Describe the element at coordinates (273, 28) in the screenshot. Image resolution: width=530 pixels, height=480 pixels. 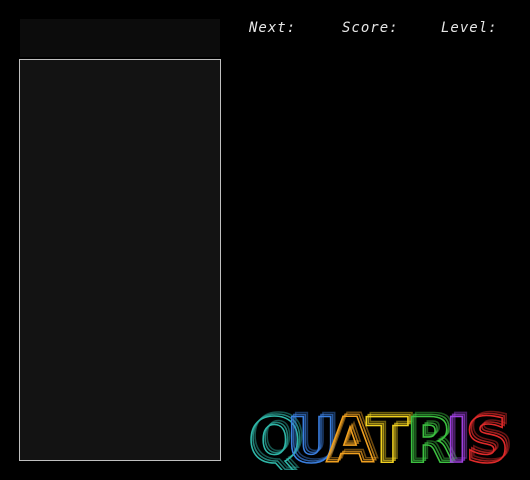
I see `next-label: Next:` at that location.